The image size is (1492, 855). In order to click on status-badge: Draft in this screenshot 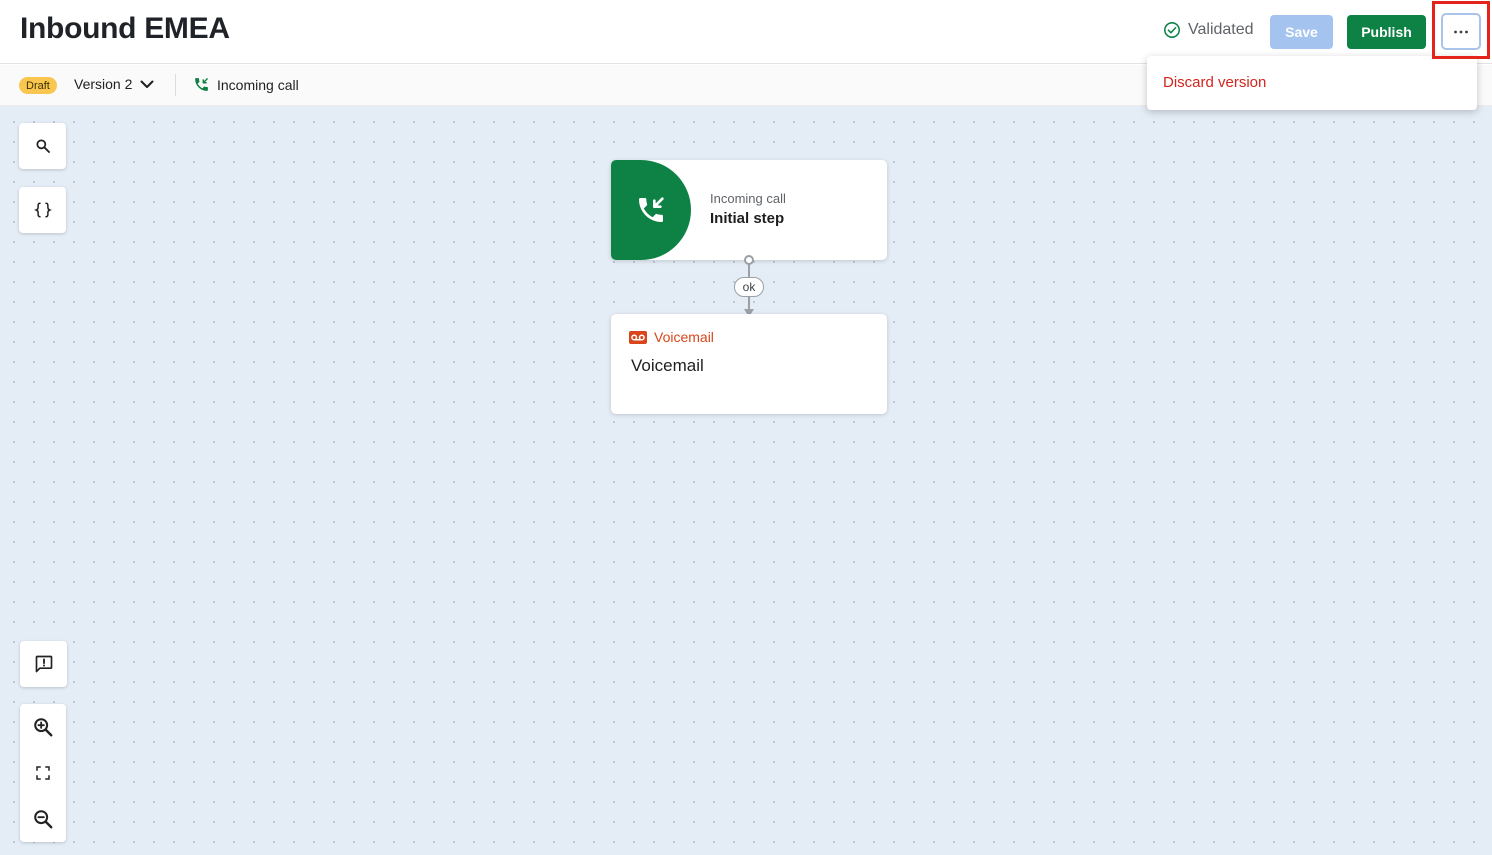, I will do `click(38, 85)`.